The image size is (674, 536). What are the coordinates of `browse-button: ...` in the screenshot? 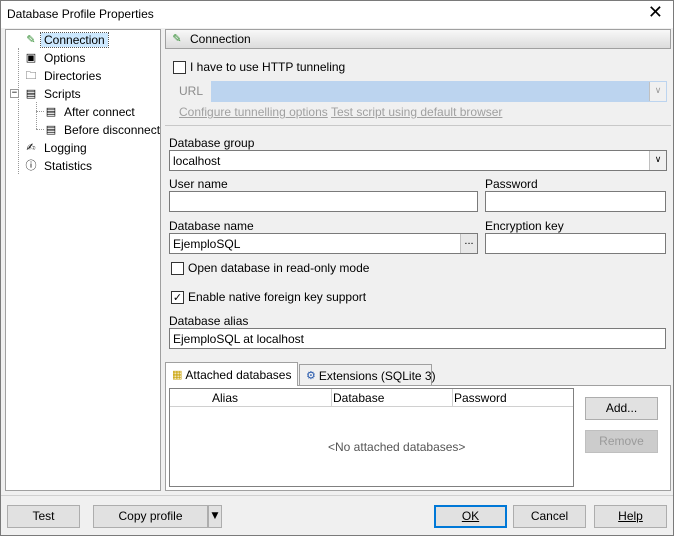 It's located at (468, 243).